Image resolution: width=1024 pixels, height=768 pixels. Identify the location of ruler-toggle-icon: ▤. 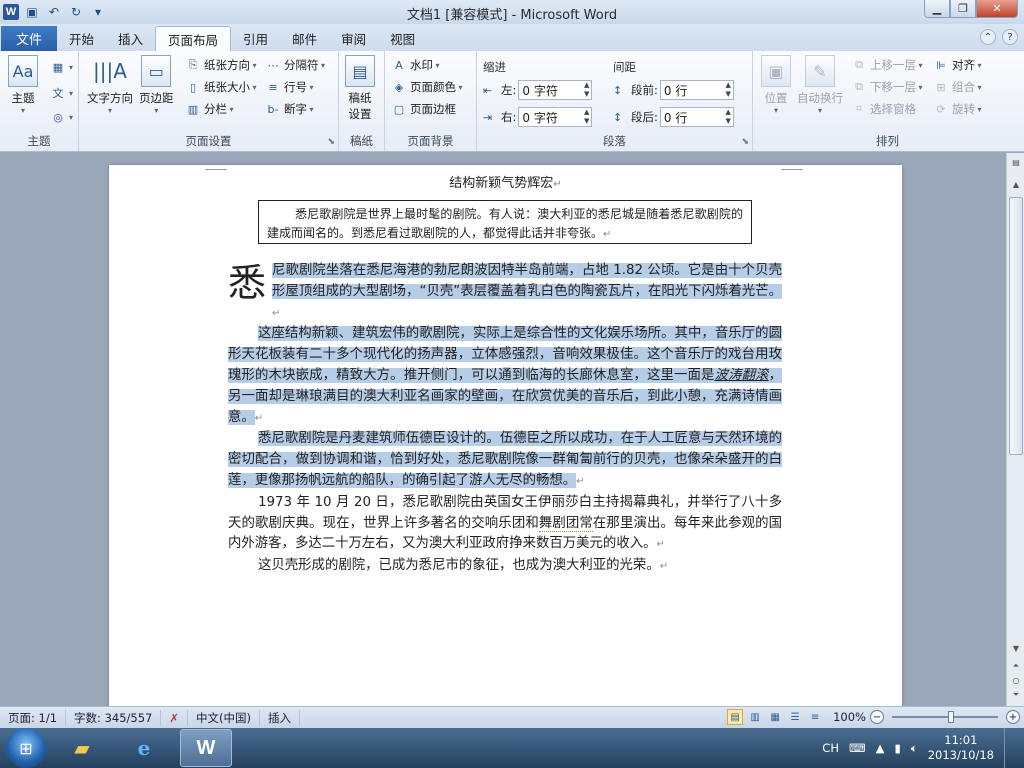
(1016, 162).